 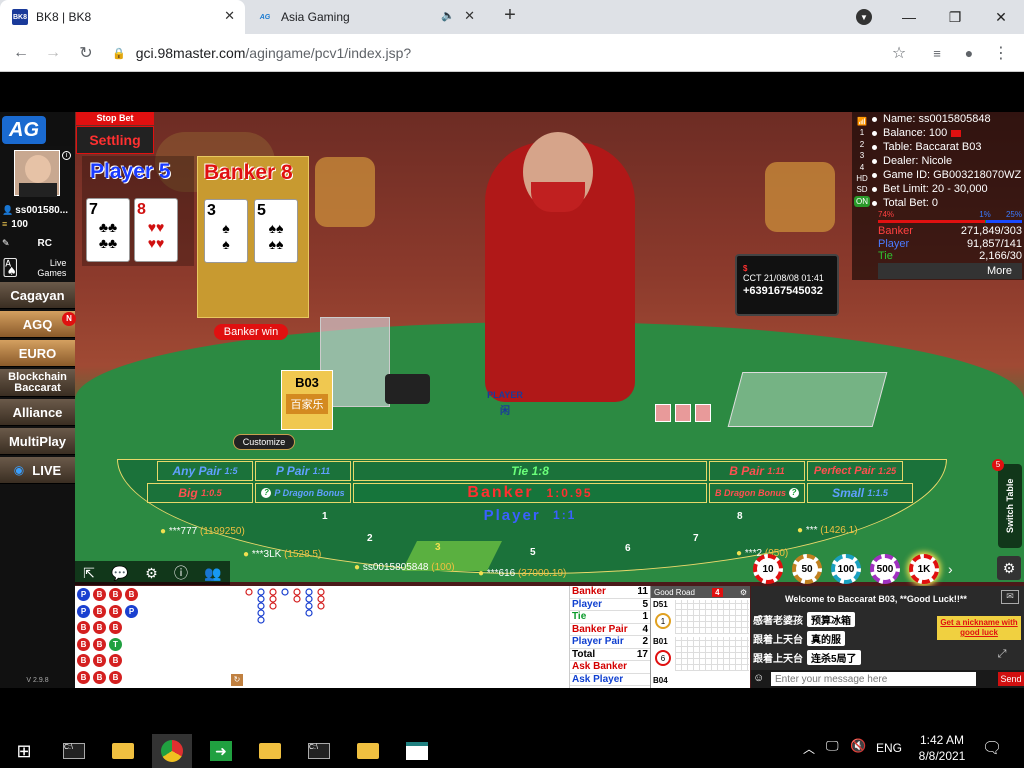 I want to click on window-app-icon, so click(x=417, y=751).